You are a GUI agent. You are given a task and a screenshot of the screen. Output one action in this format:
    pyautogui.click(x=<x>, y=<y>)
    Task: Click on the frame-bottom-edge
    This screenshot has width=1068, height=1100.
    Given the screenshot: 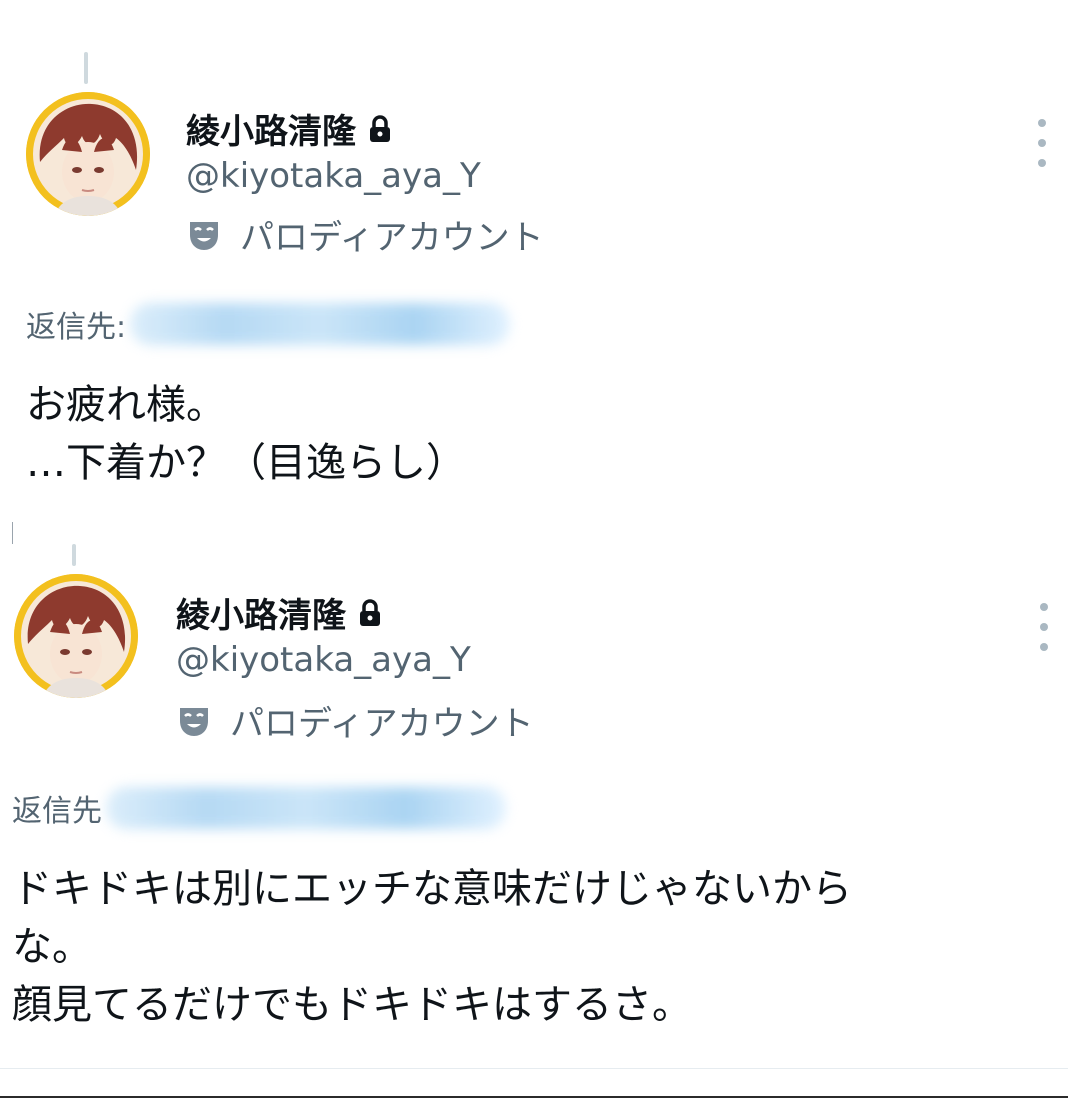 What is the action you would take?
    pyautogui.click(x=534, y=1097)
    